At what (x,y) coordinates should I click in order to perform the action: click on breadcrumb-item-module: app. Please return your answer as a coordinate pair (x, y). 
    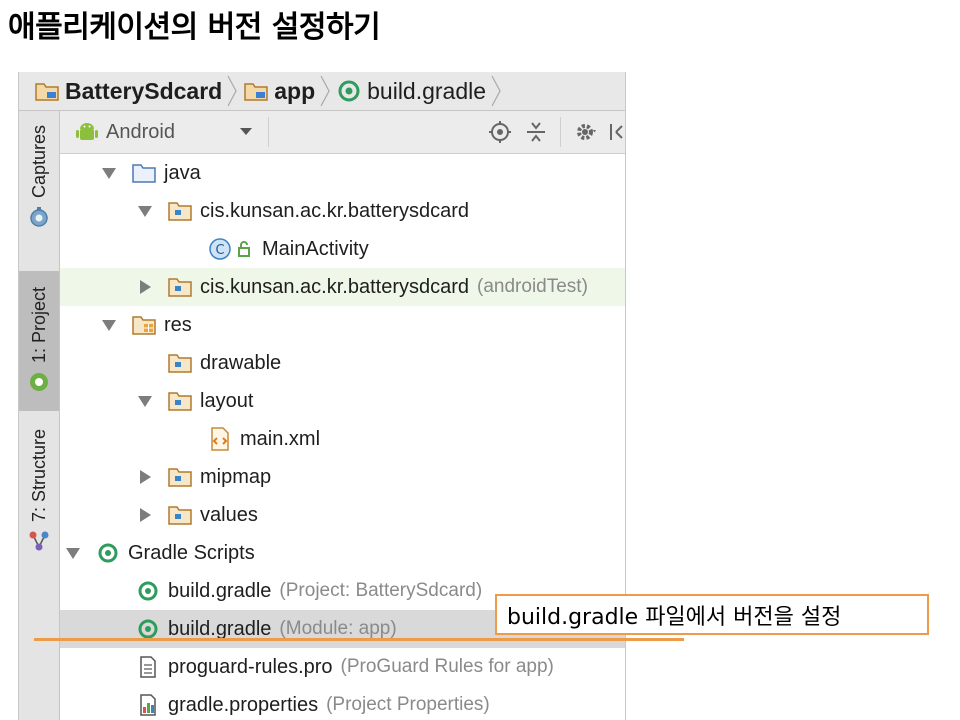
    Looking at the image, I should click on (276, 91).